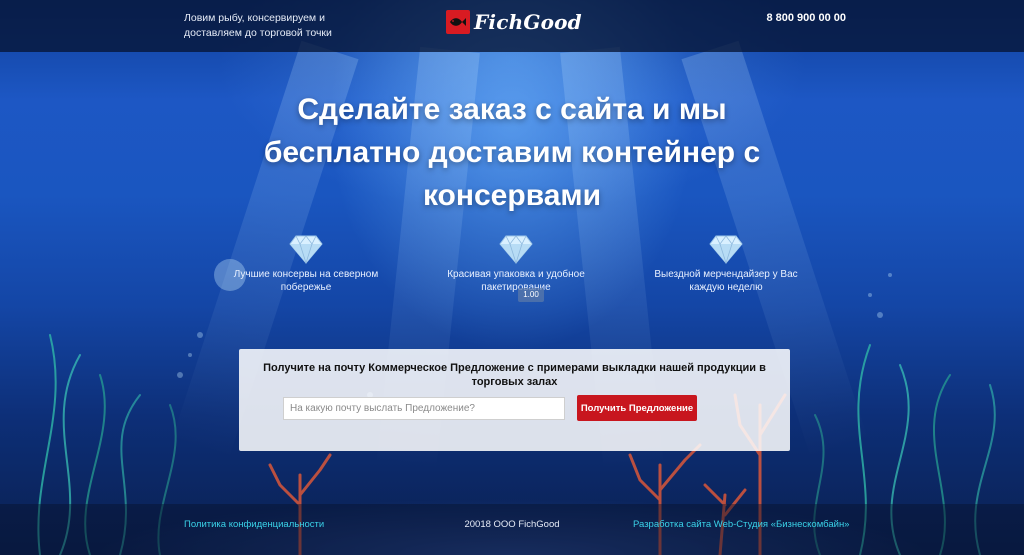 Image resolution: width=1024 pixels, height=555 pixels. I want to click on copyright-text: 20018 ООО FichGood, so click(512, 524).